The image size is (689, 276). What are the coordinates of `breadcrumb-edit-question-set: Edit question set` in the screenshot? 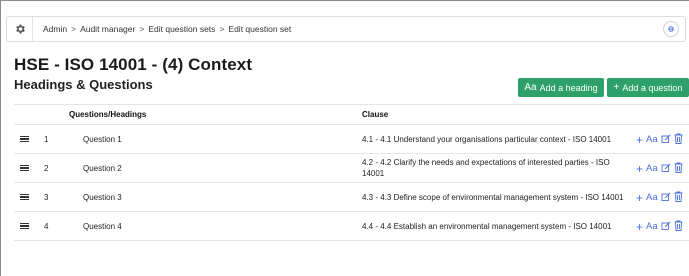 It's located at (260, 29).